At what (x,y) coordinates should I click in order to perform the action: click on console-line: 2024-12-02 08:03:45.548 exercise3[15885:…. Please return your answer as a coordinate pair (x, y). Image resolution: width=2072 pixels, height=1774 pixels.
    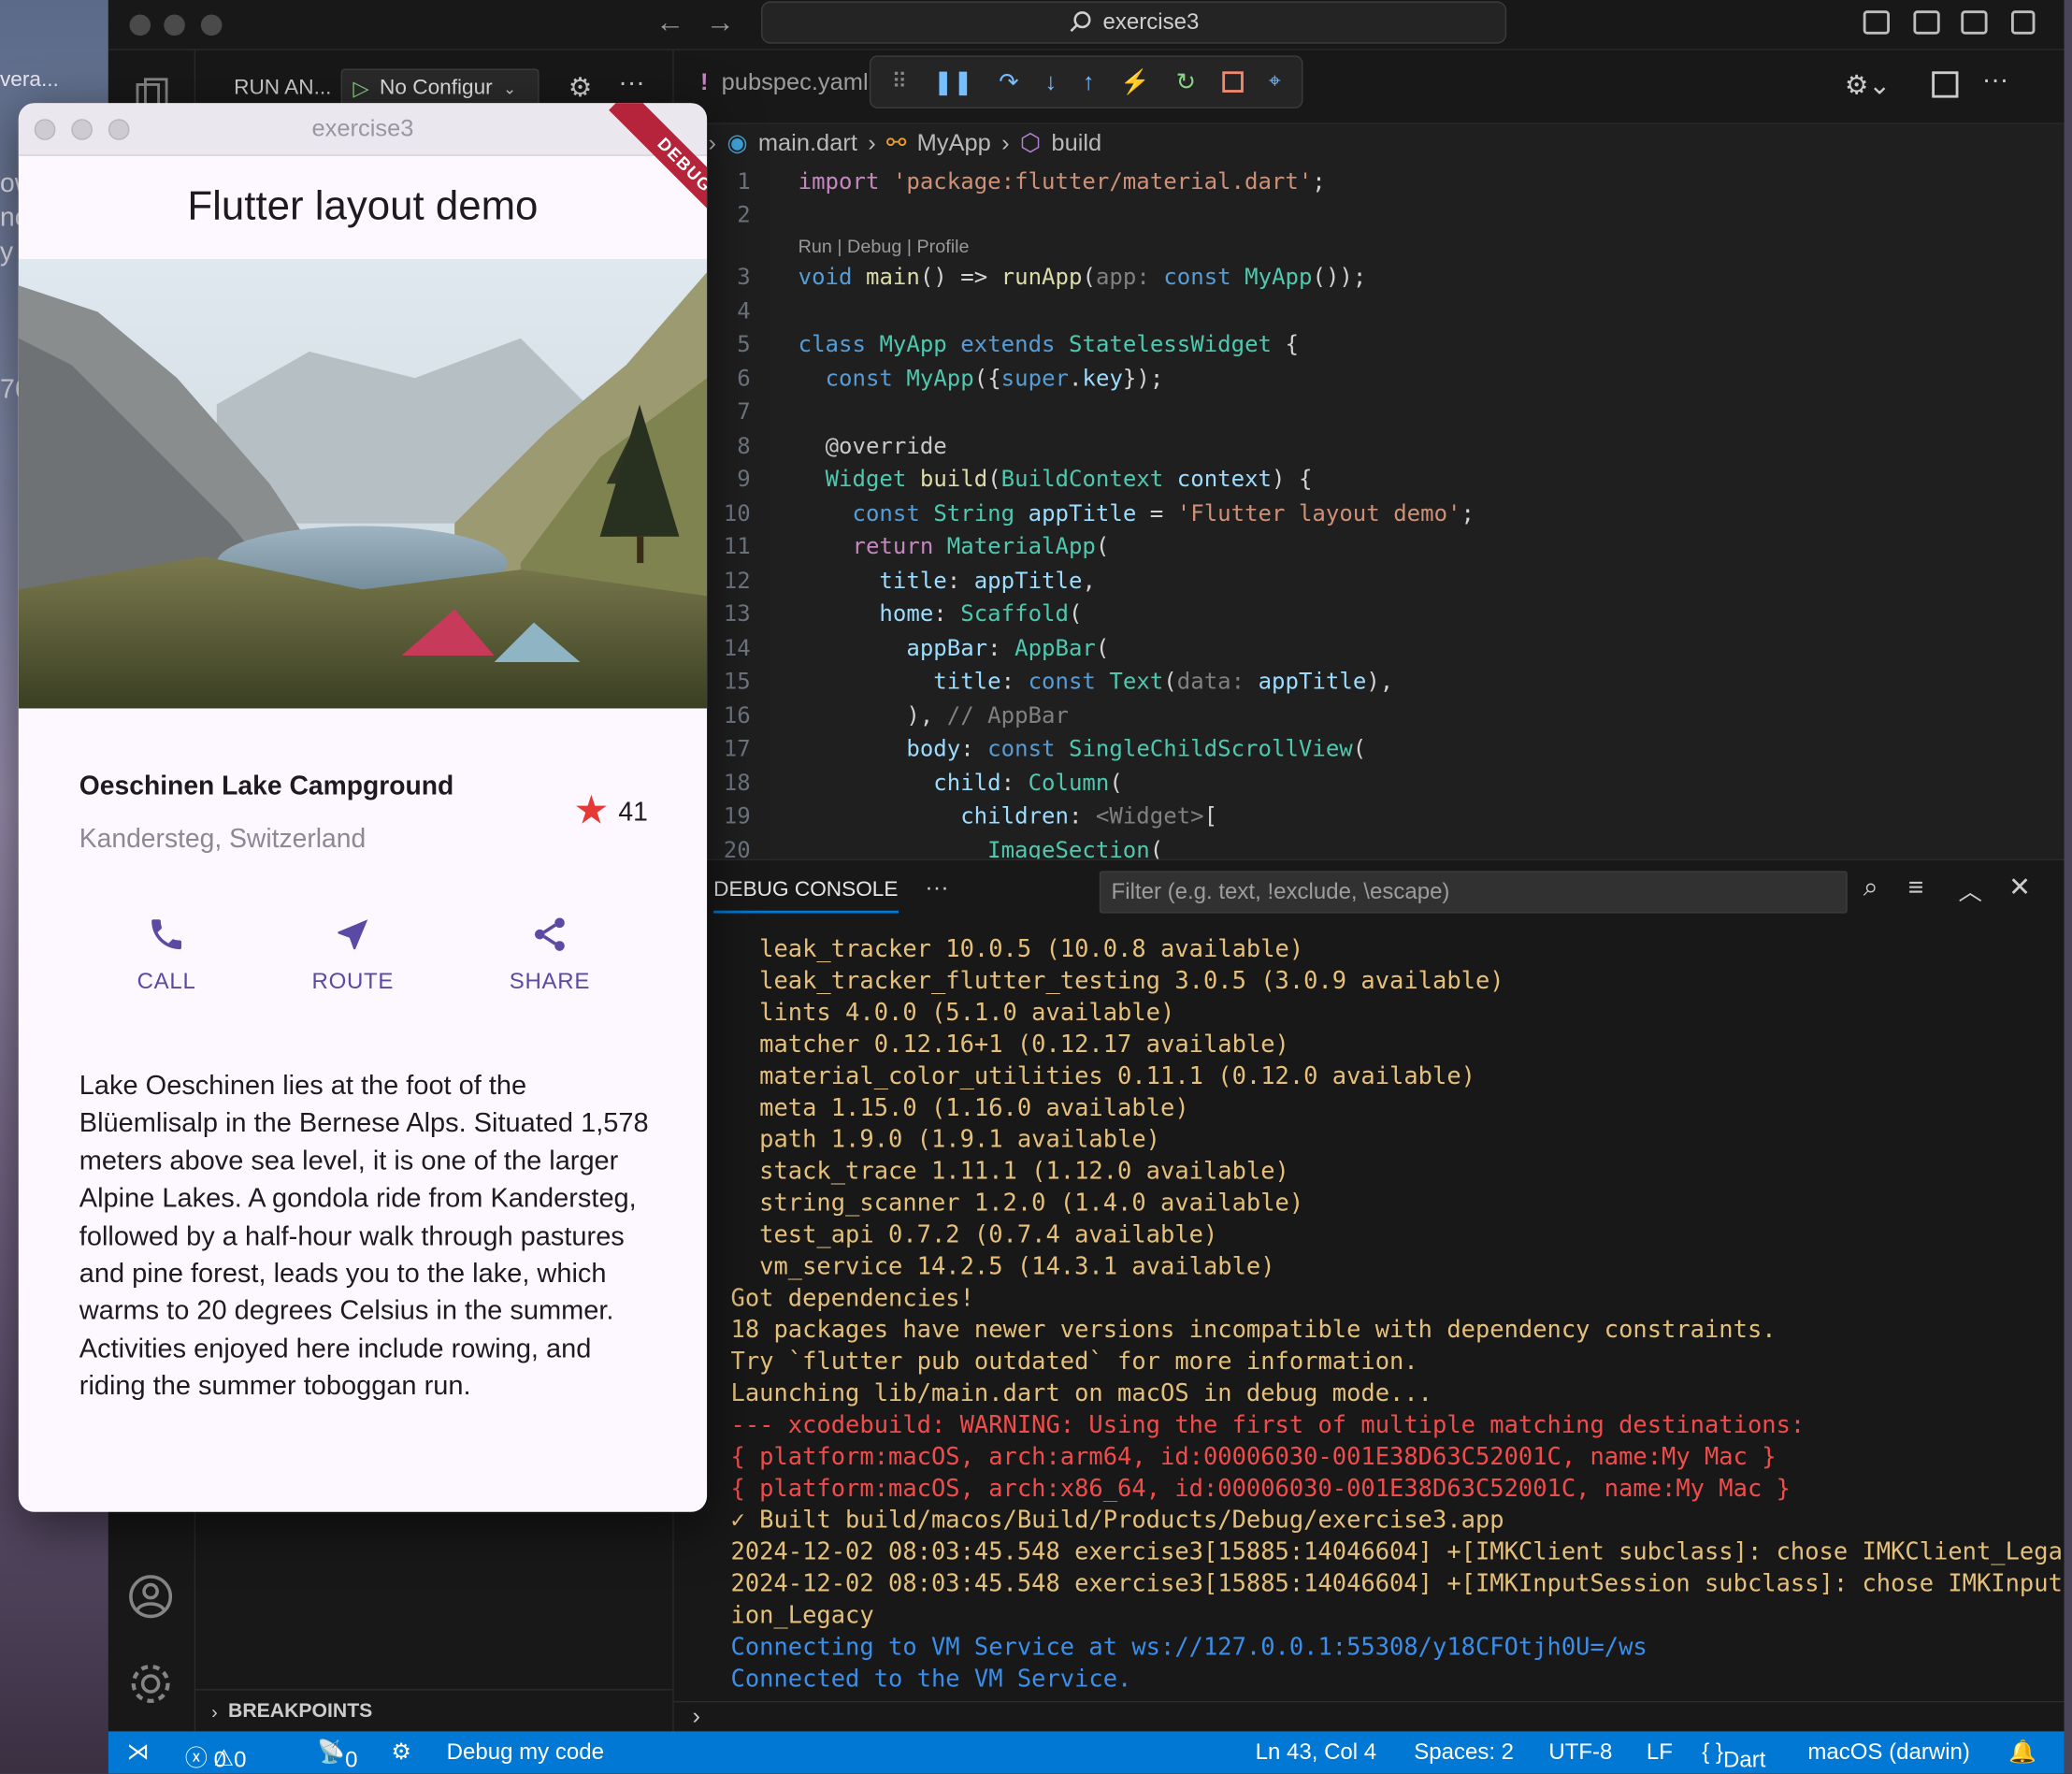
    Looking at the image, I should click on (1397, 1583).